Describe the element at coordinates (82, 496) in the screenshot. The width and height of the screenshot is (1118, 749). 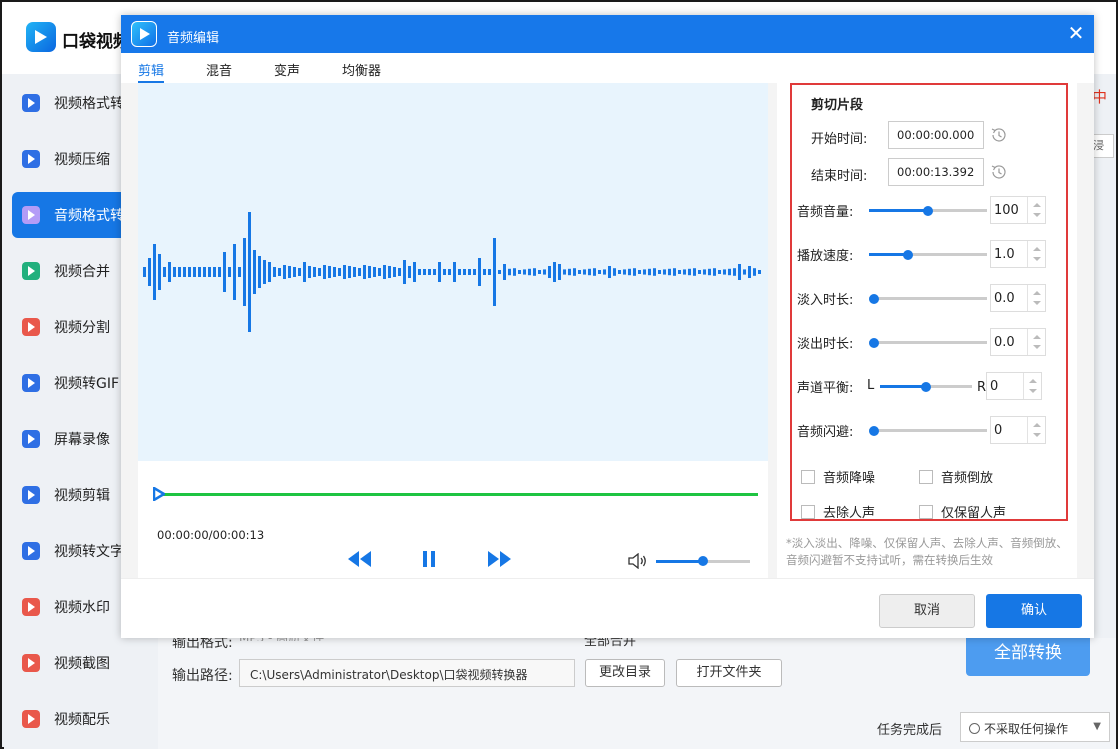
I see `sidebar-item-label: 视频剪辑` at that location.